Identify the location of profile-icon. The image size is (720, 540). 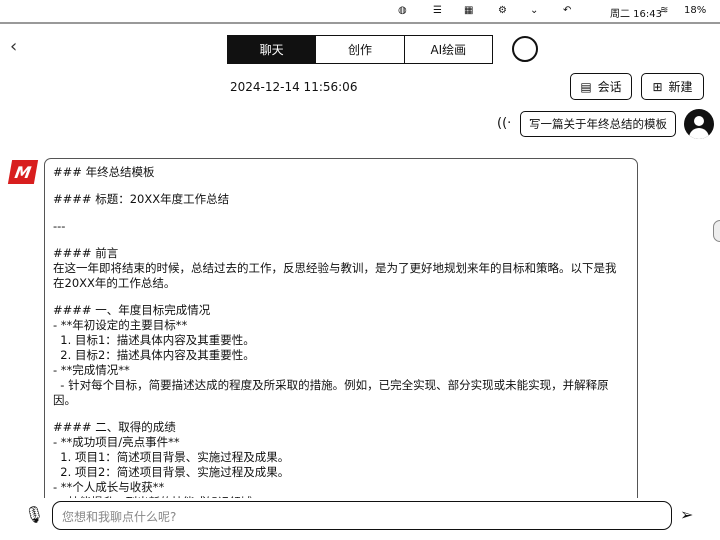
(525, 49).